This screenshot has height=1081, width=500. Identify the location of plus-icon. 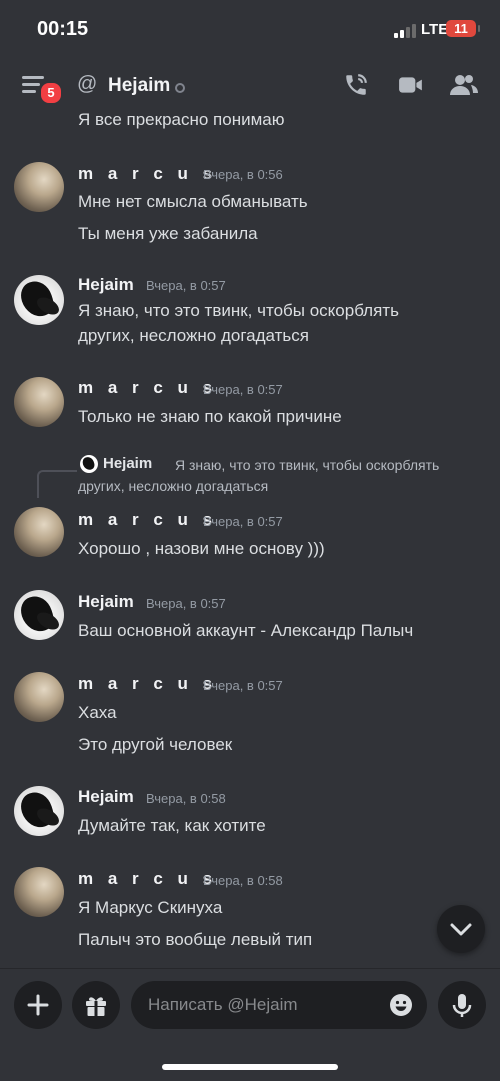
(38, 1005).